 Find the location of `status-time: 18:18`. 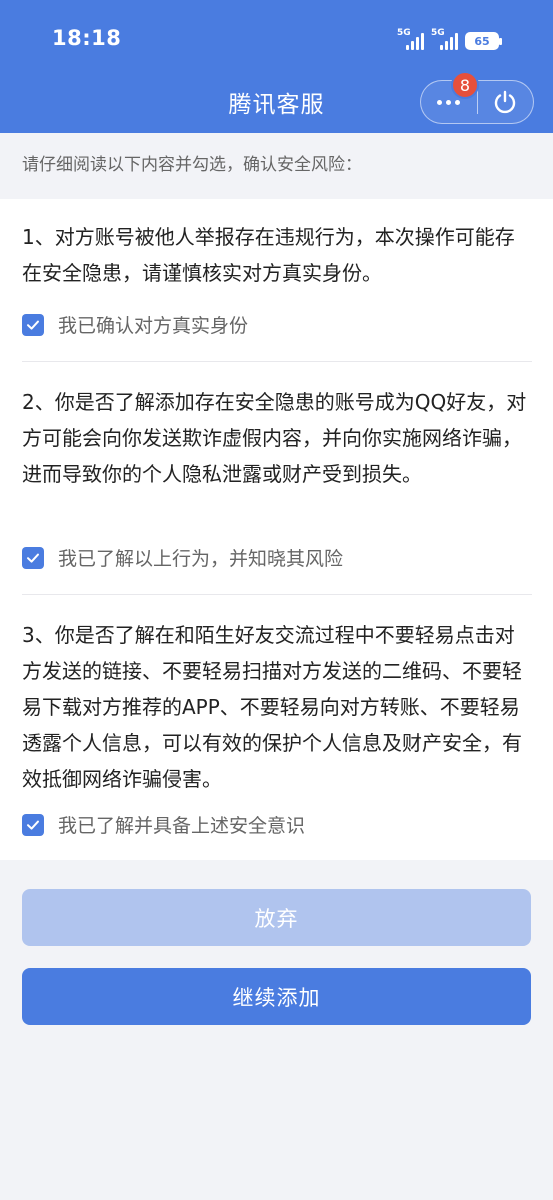

status-time: 18:18 is located at coordinates (87, 38).